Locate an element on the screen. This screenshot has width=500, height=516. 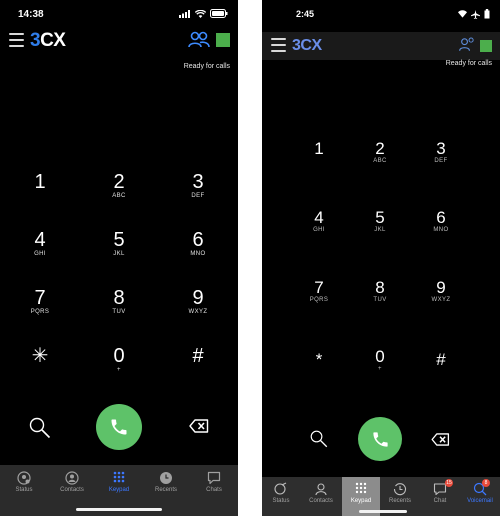
status-bar: 14:38 is located at coordinates (119, 13).